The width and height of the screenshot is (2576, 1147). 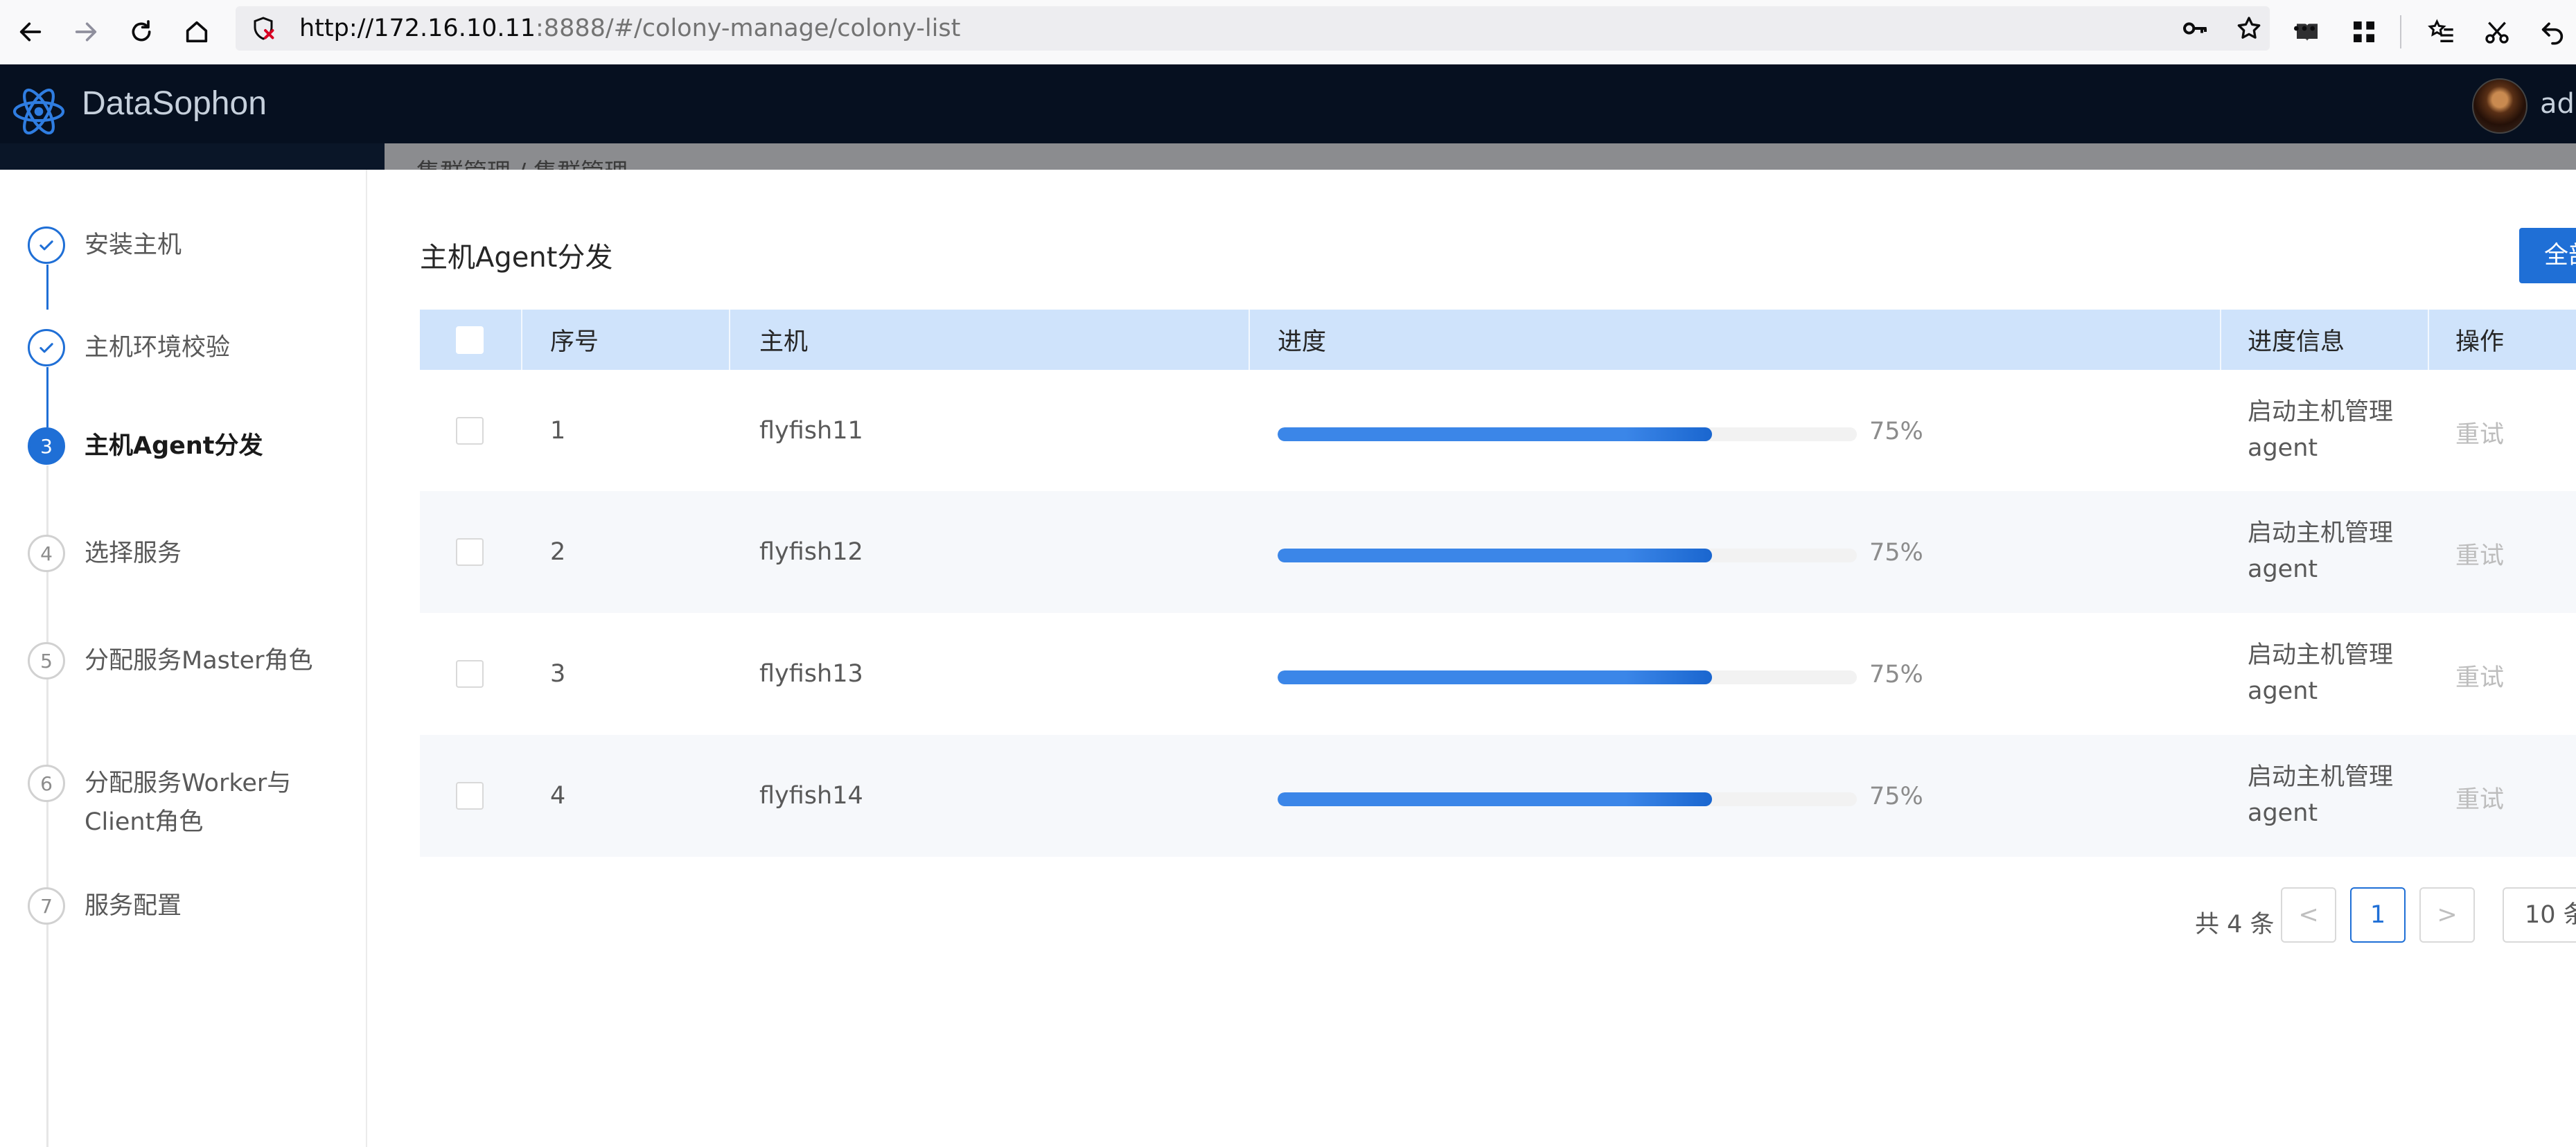 I want to click on insecure-connection-icon, so click(x=263, y=28).